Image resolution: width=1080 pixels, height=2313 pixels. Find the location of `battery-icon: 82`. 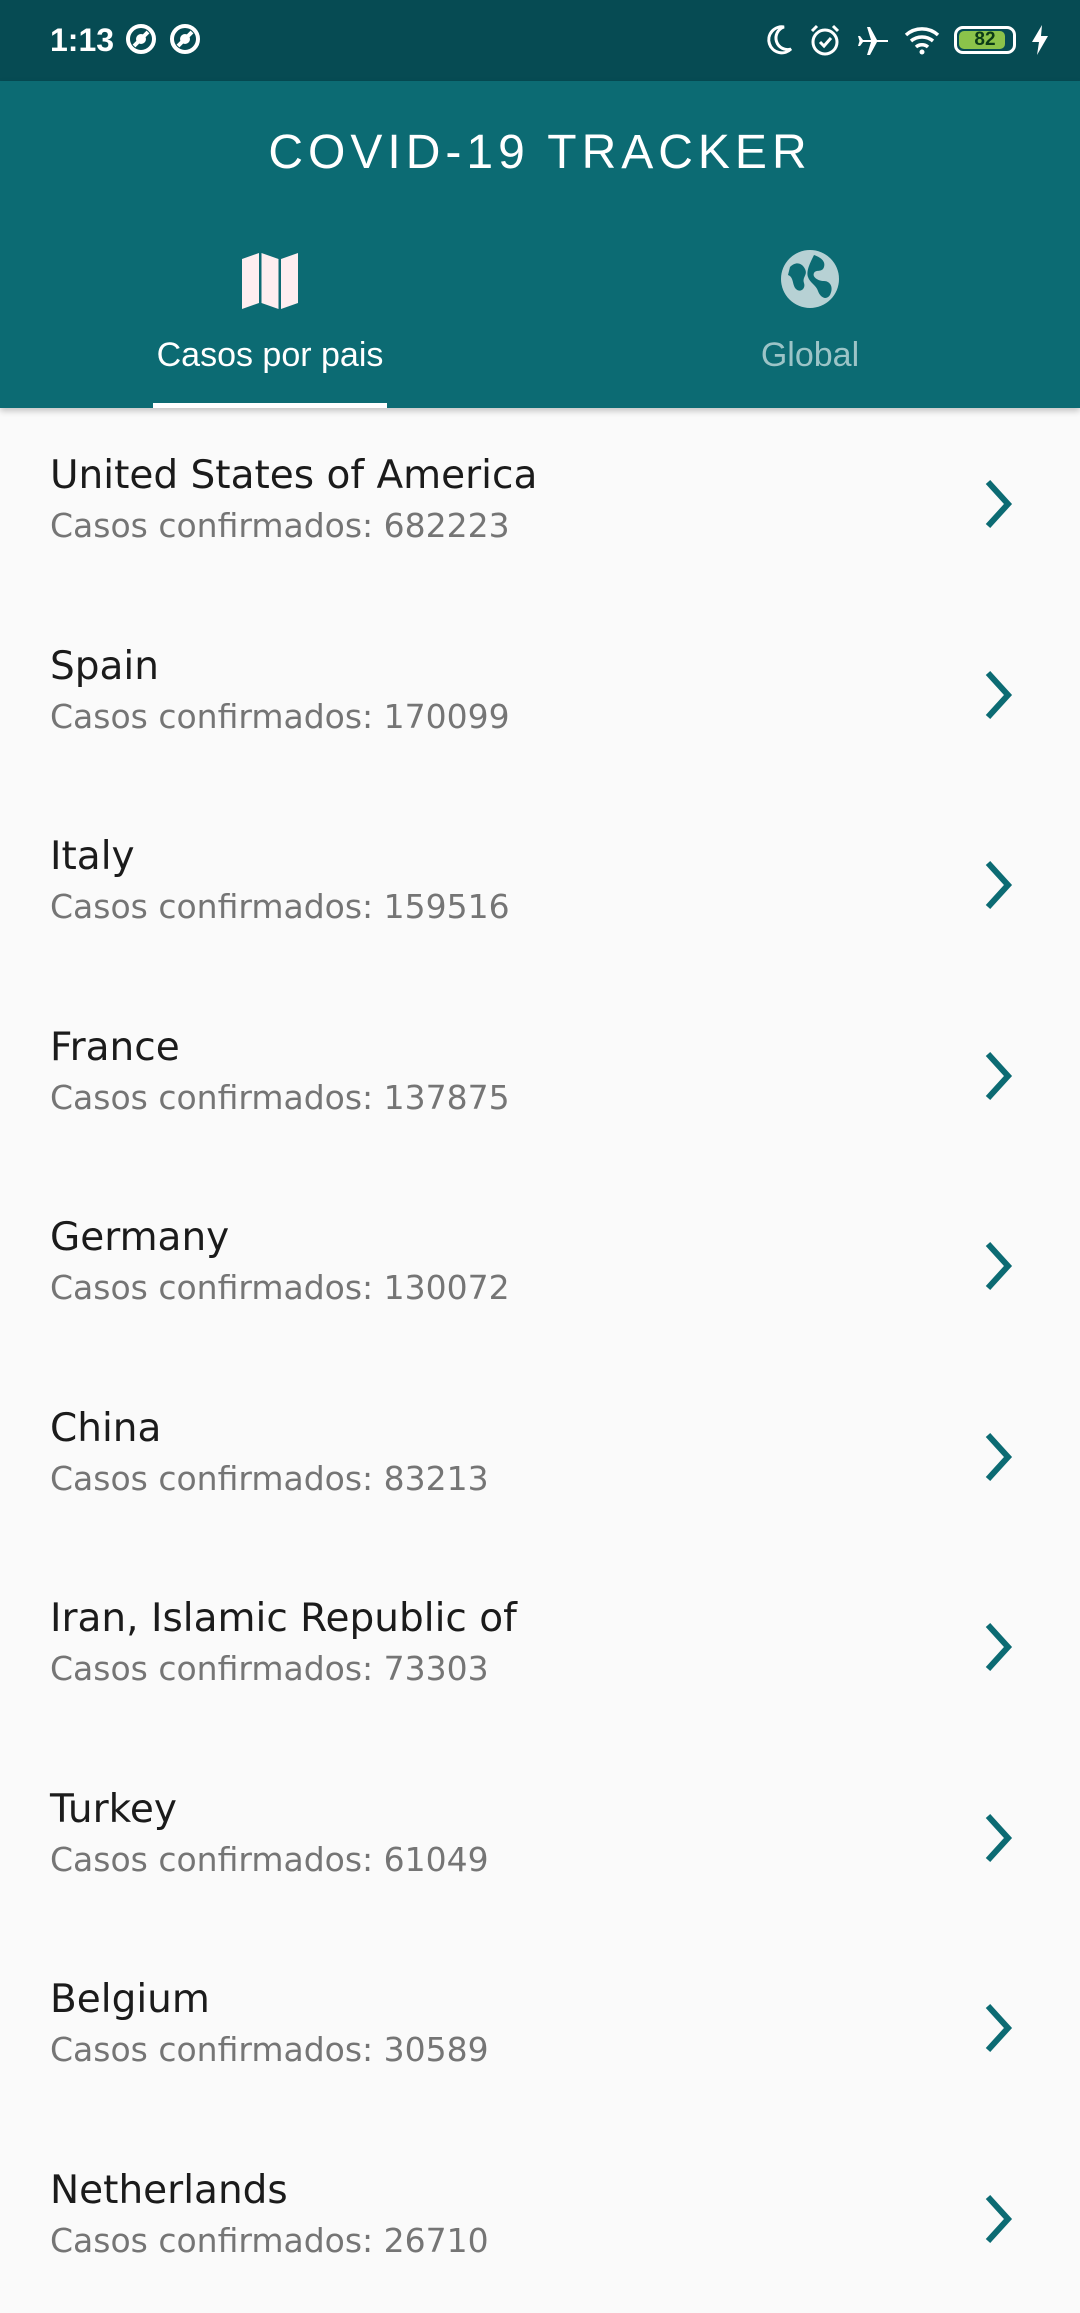

battery-icon: 82 is located at coordinates (985, 40).